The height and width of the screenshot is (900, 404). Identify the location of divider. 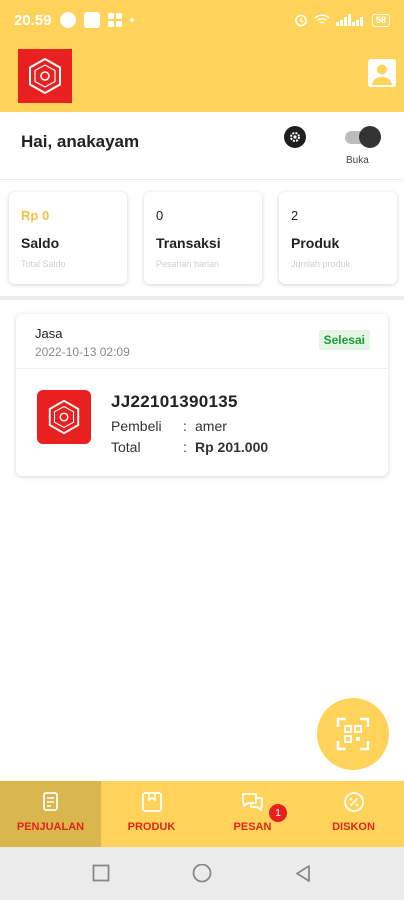
(202, 368).